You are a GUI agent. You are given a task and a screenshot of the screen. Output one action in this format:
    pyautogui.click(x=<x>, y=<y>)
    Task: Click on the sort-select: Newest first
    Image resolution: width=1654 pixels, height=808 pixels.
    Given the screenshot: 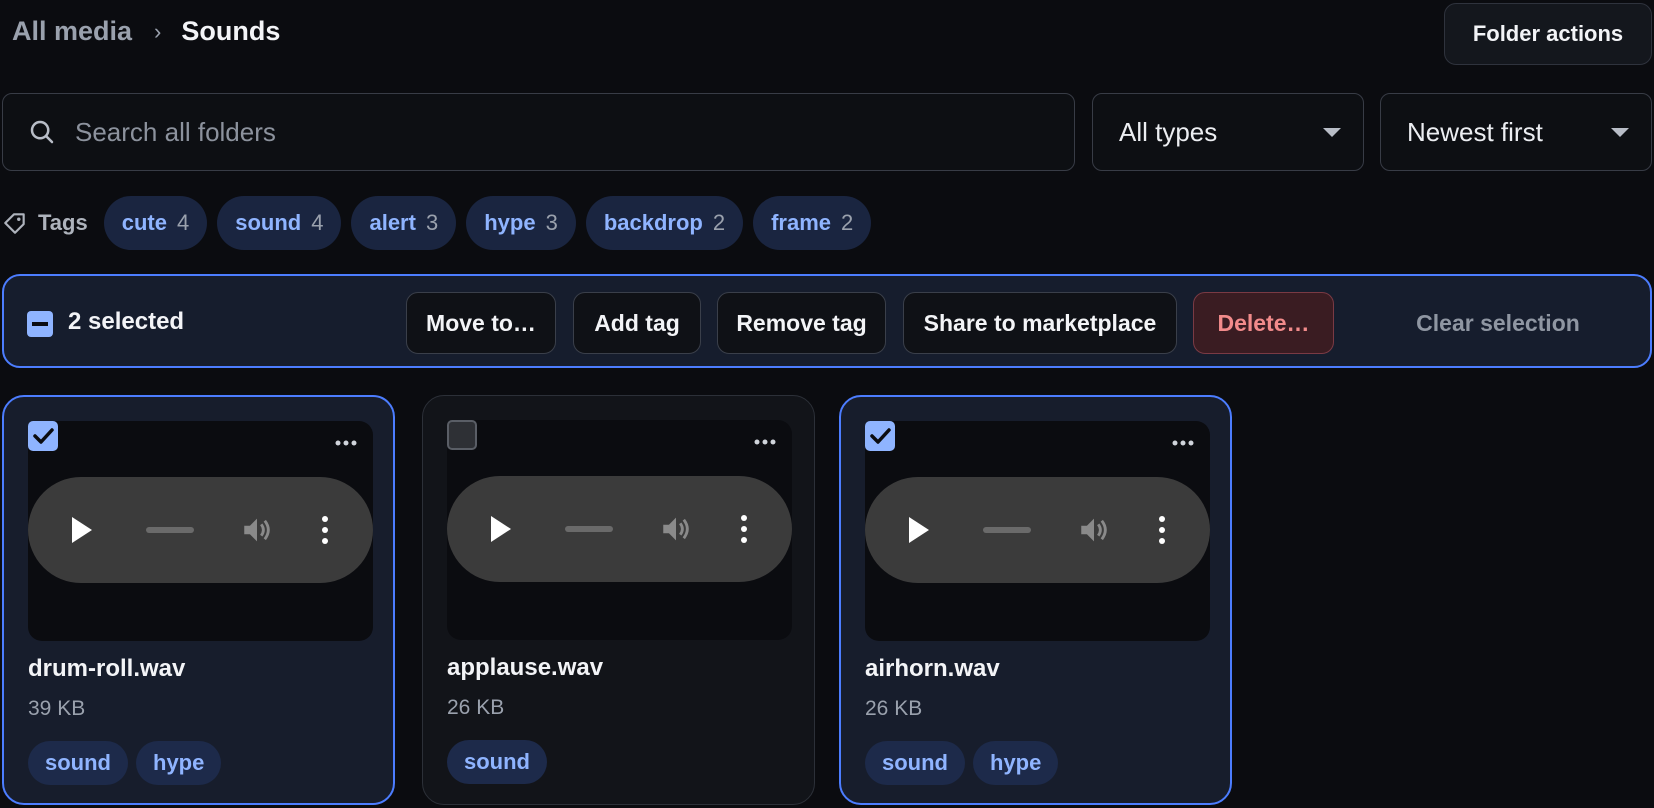 What is the action you would take?
    pyautogui.click(x=1516, y=132)
    